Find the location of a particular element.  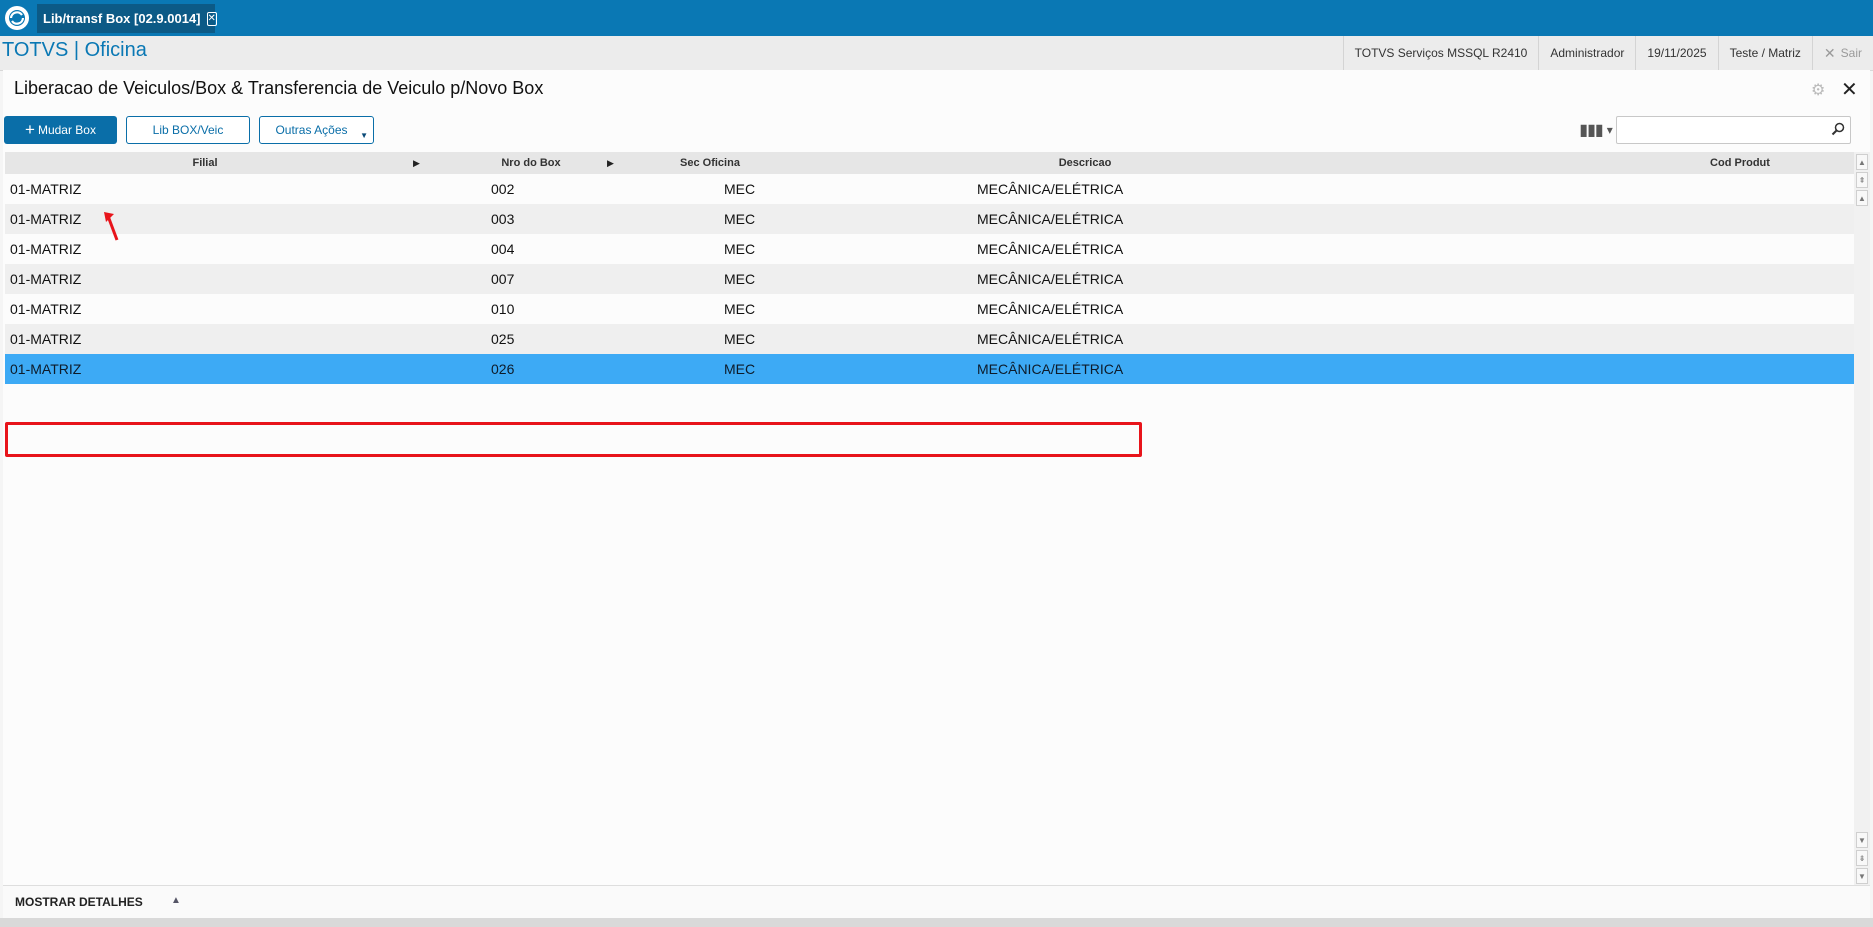

scroll-down-icon: ▼ is located at coordinates (1862, 840).